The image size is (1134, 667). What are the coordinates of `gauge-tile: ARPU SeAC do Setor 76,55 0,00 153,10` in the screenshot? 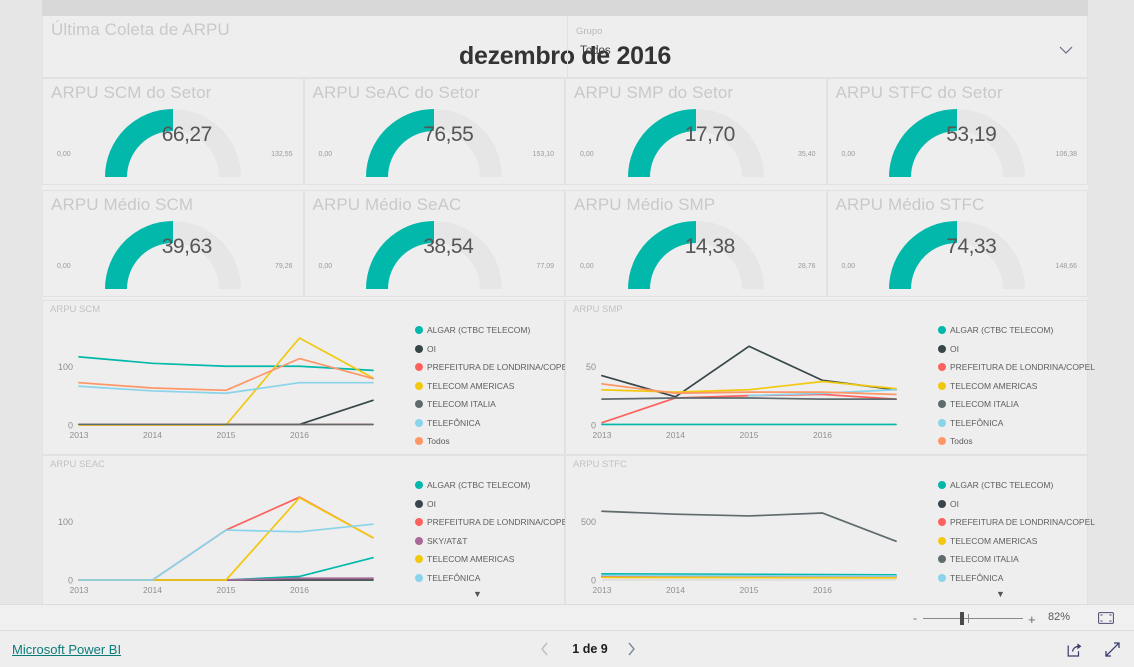 It's located at (434, 131).